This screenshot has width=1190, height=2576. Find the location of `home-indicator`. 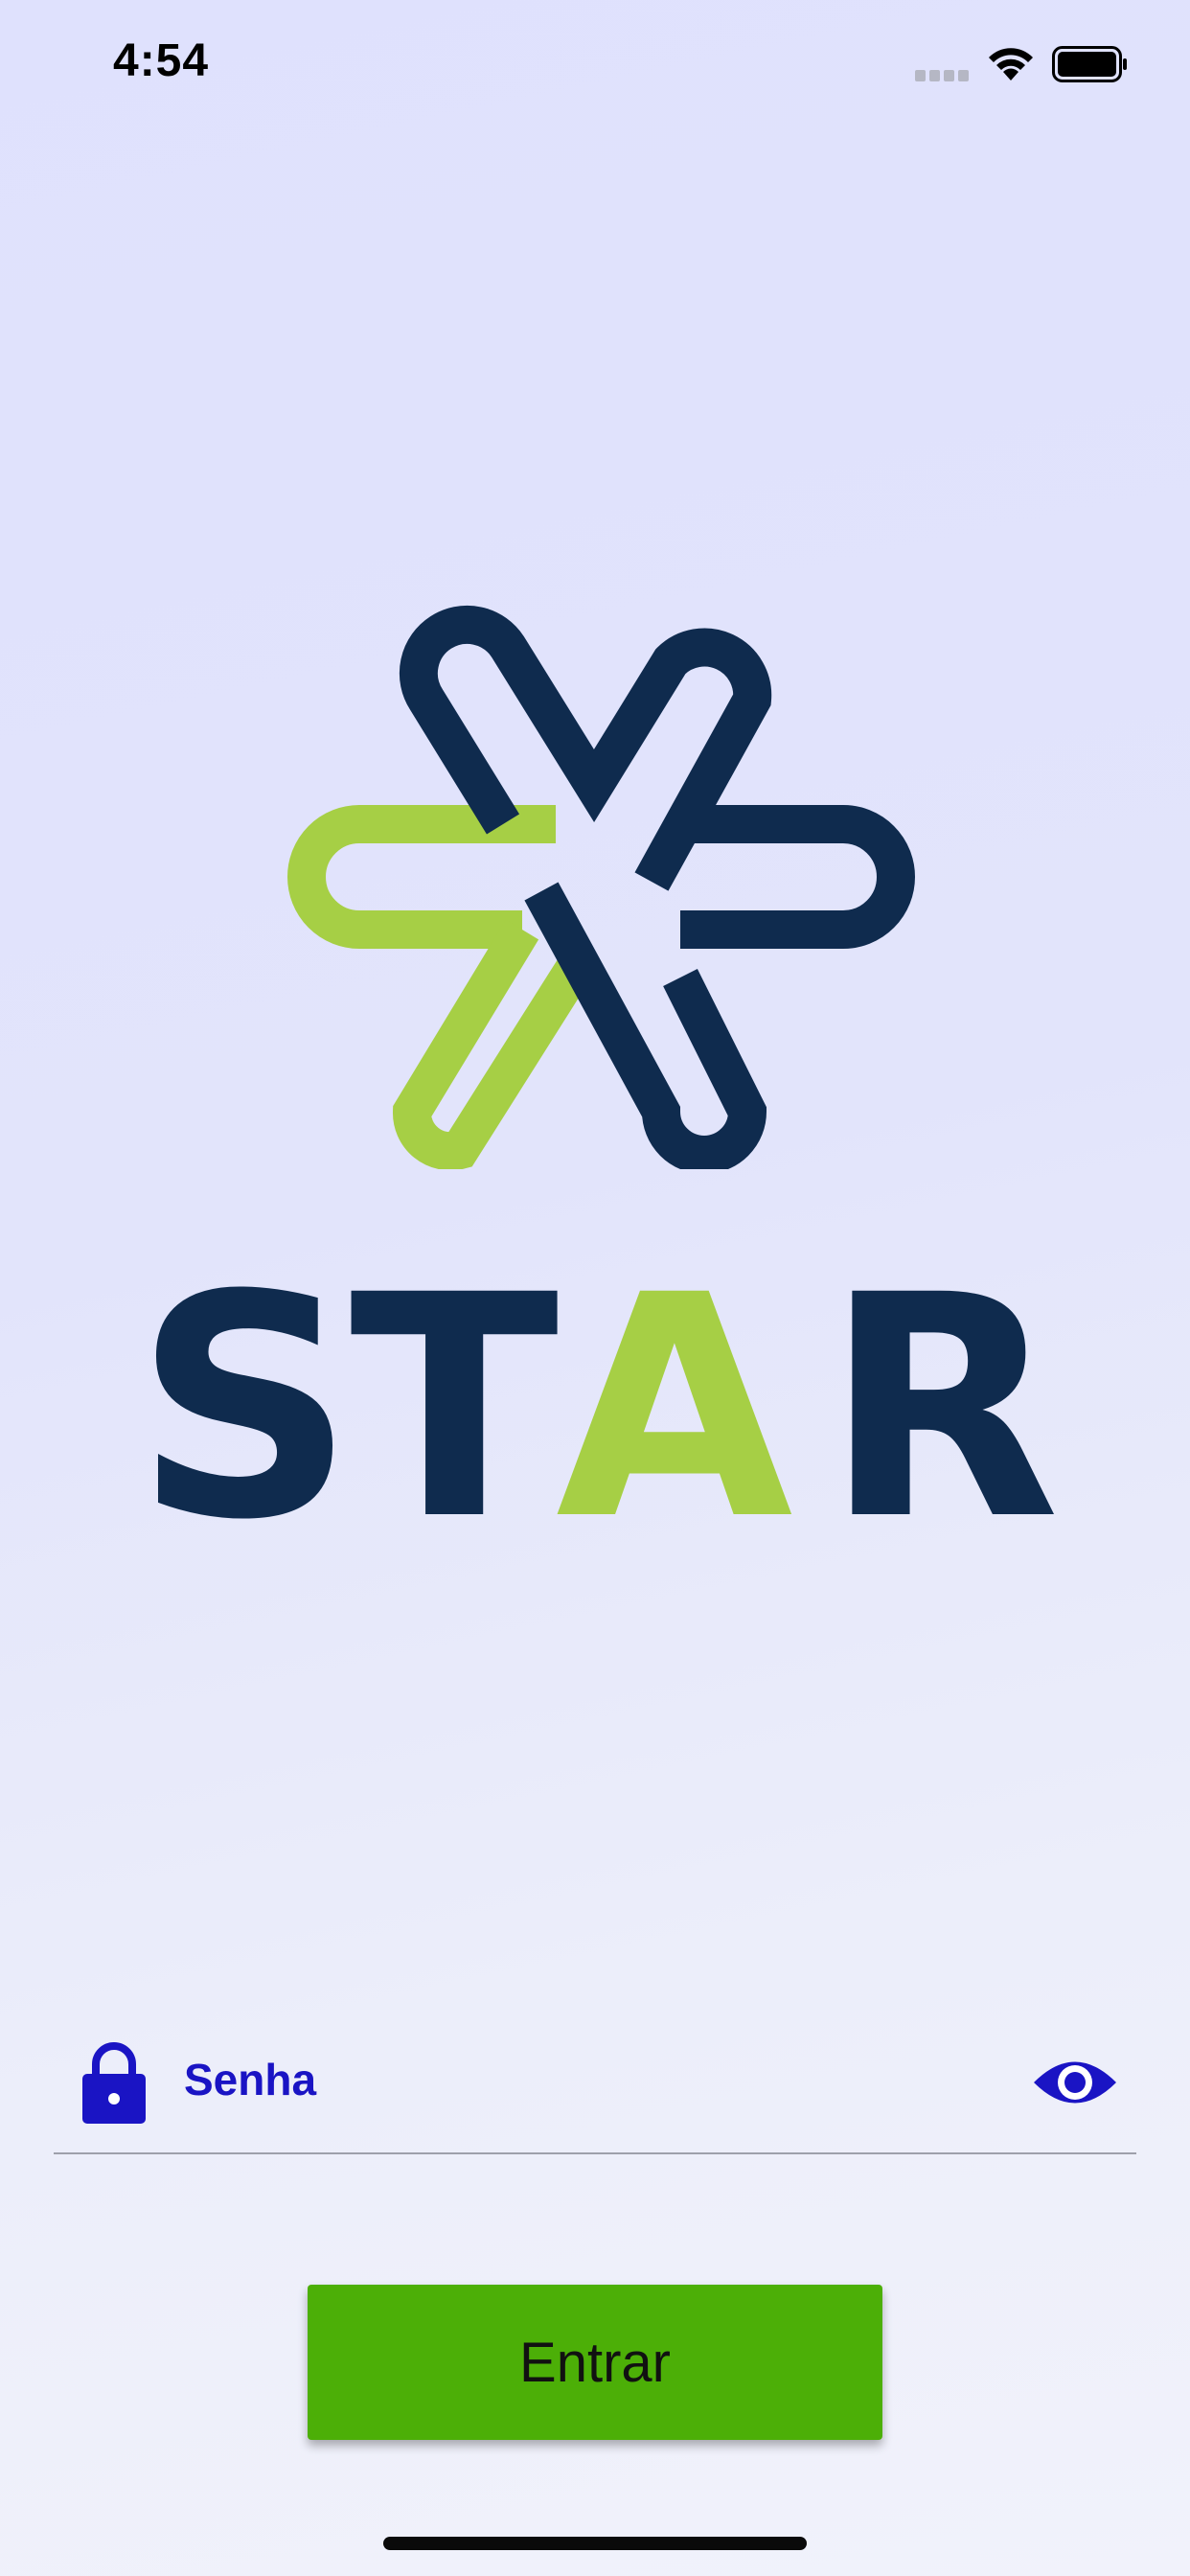

home-indicator is located at coordinates (595, 2543).